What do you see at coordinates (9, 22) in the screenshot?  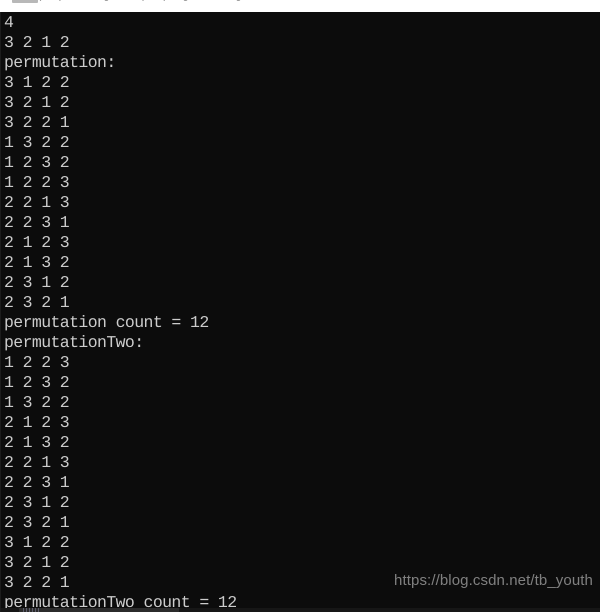 I see `console-line: 4` at bounding box center [9, 22].